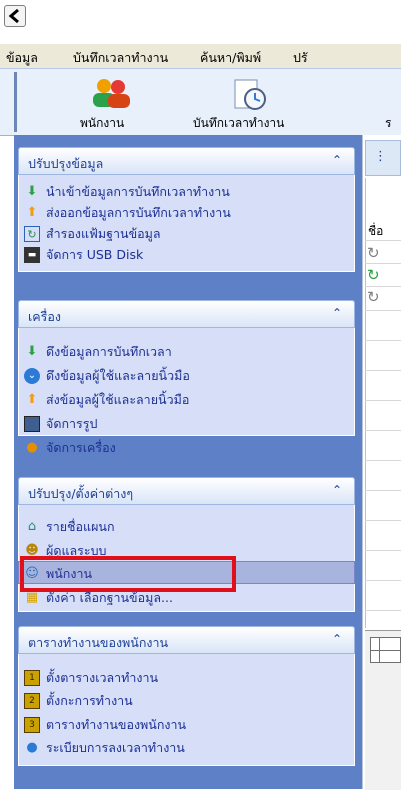 The image size is (401, 790). Describe the element at coordinates (380, 156) in the screenshot. I see `tab-grip-icon: ⋮` at that location.